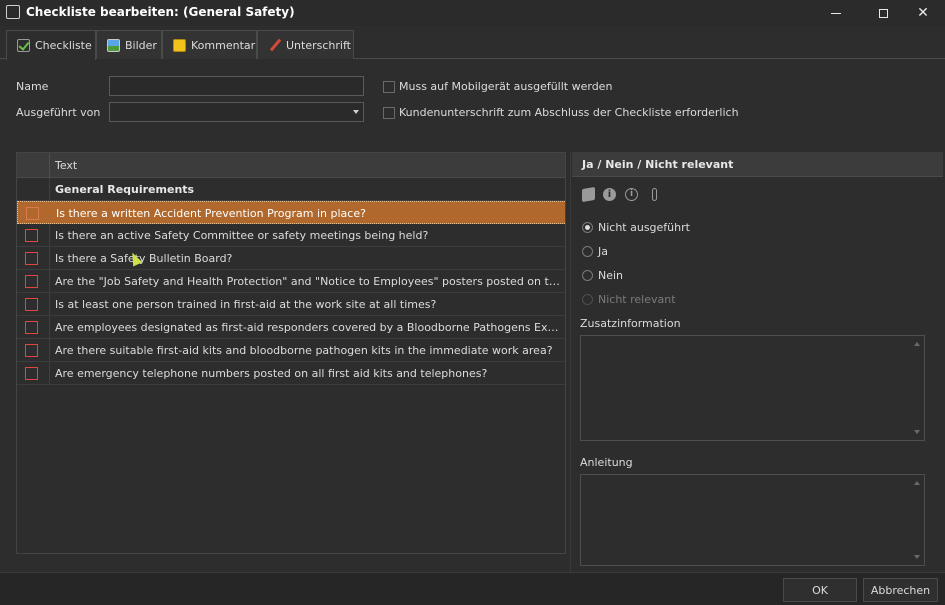  What do you see at coordinates (356, 112) in the screenshot?
I see `chevron-down-icon` at bounding box center [356, 112].